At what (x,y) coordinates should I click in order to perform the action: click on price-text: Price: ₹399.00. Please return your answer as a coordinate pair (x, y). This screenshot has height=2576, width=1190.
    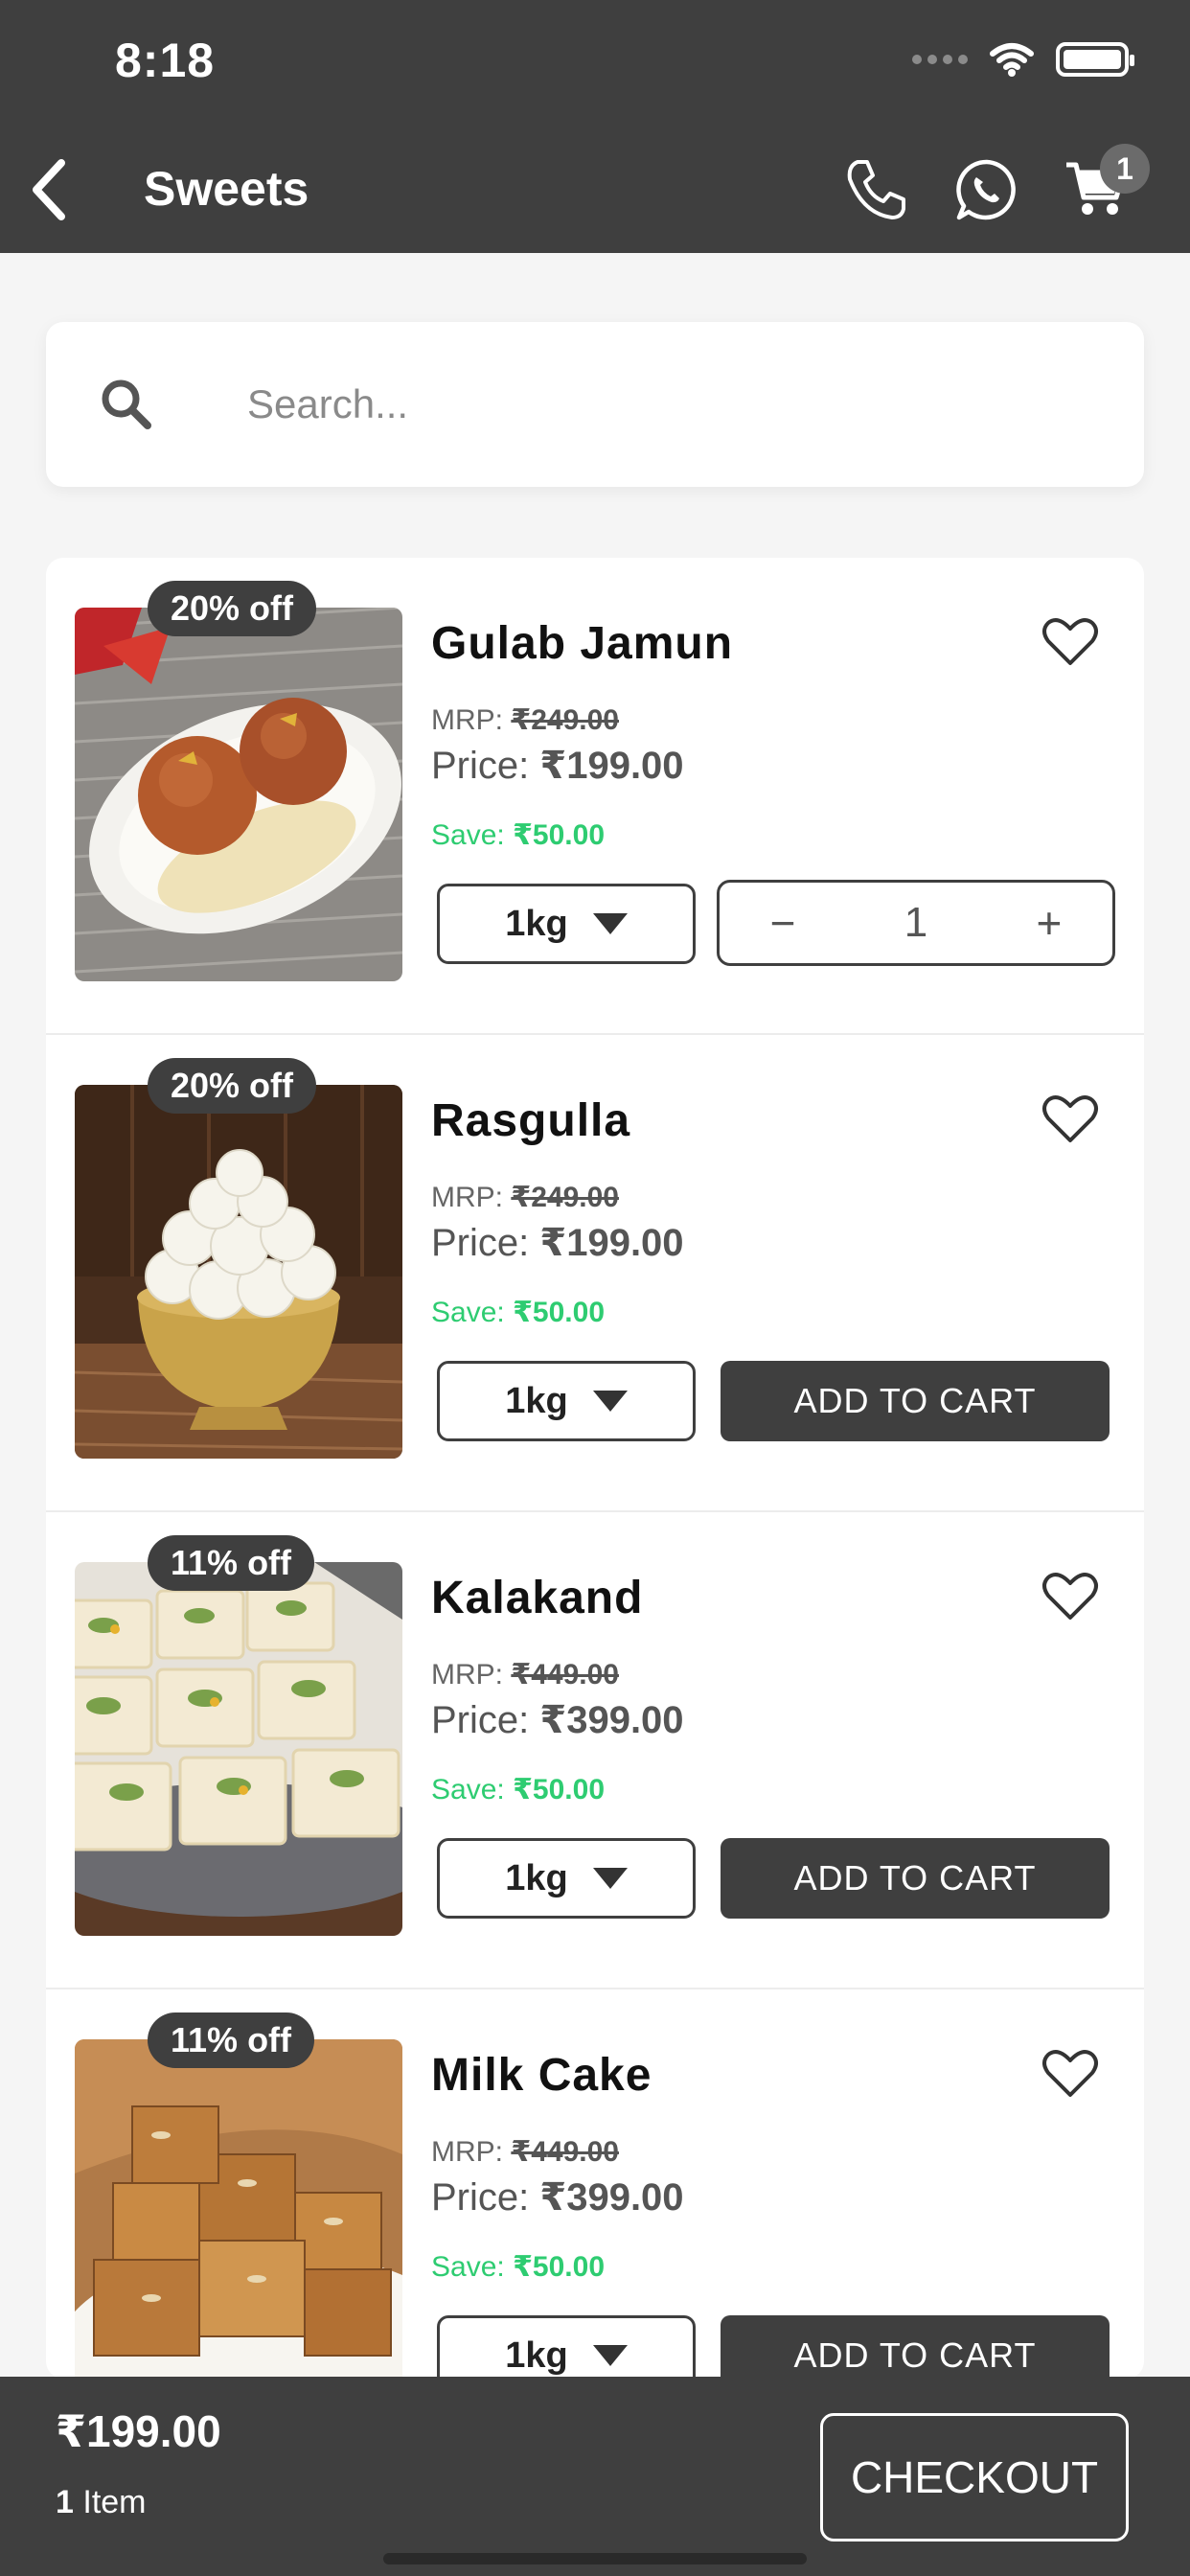
    Looking at the image, I should click on (558, 2197).